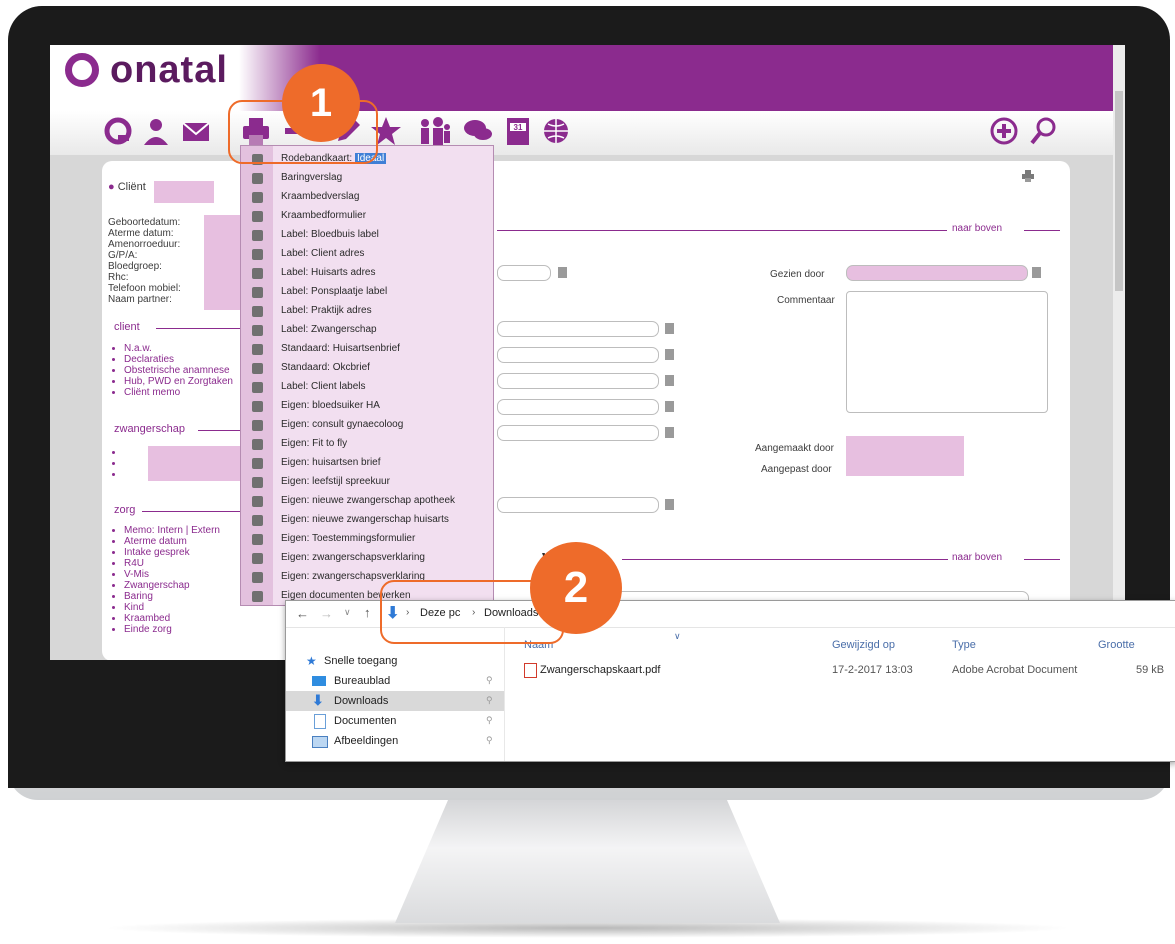 The height and width of the screenshot is (944, 1175). What do you see at coordinates (326, 613) in the screenshot?
I see `forward-icon: →` at bounding box center [326, 613].